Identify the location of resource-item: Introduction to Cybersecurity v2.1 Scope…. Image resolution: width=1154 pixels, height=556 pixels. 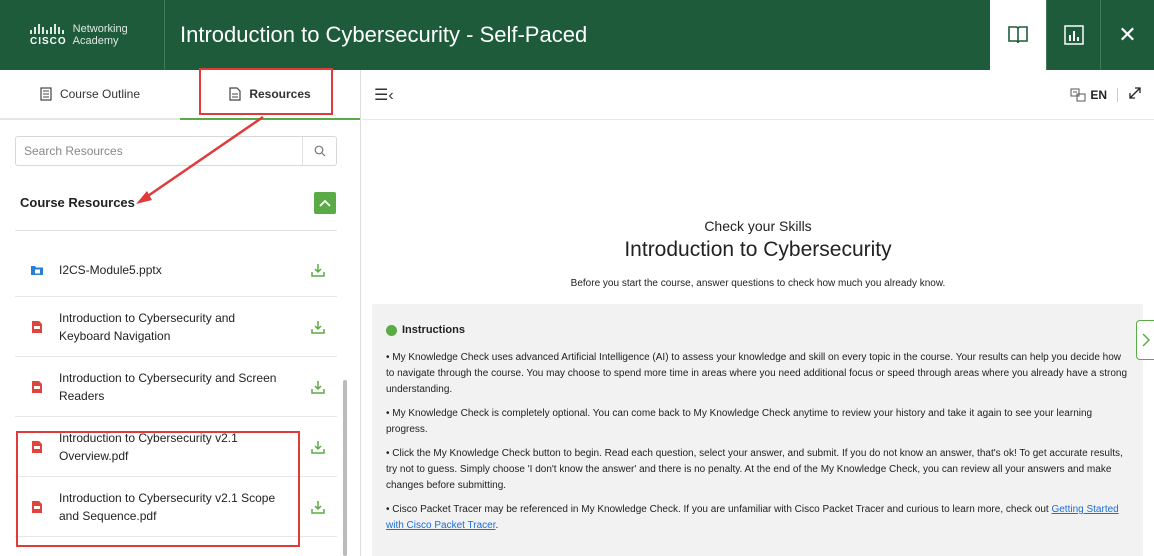
(176, 507).